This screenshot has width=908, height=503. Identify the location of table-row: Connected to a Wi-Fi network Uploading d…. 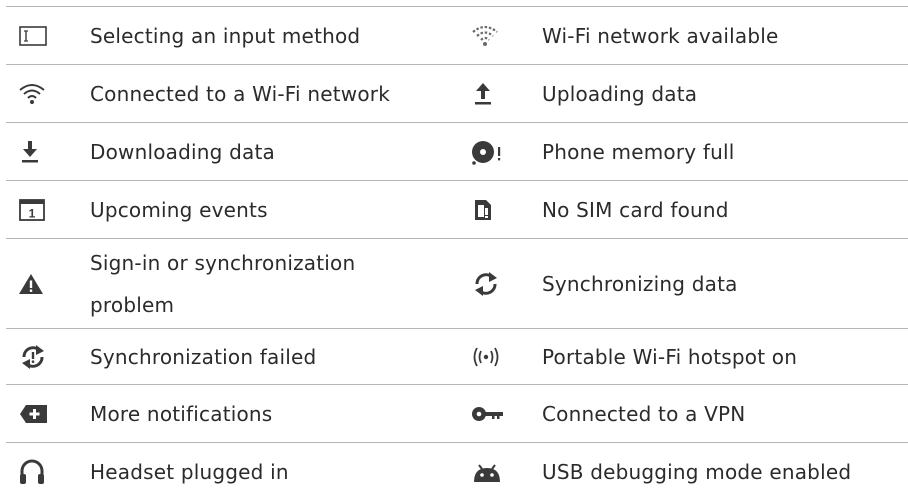
(457, 93).